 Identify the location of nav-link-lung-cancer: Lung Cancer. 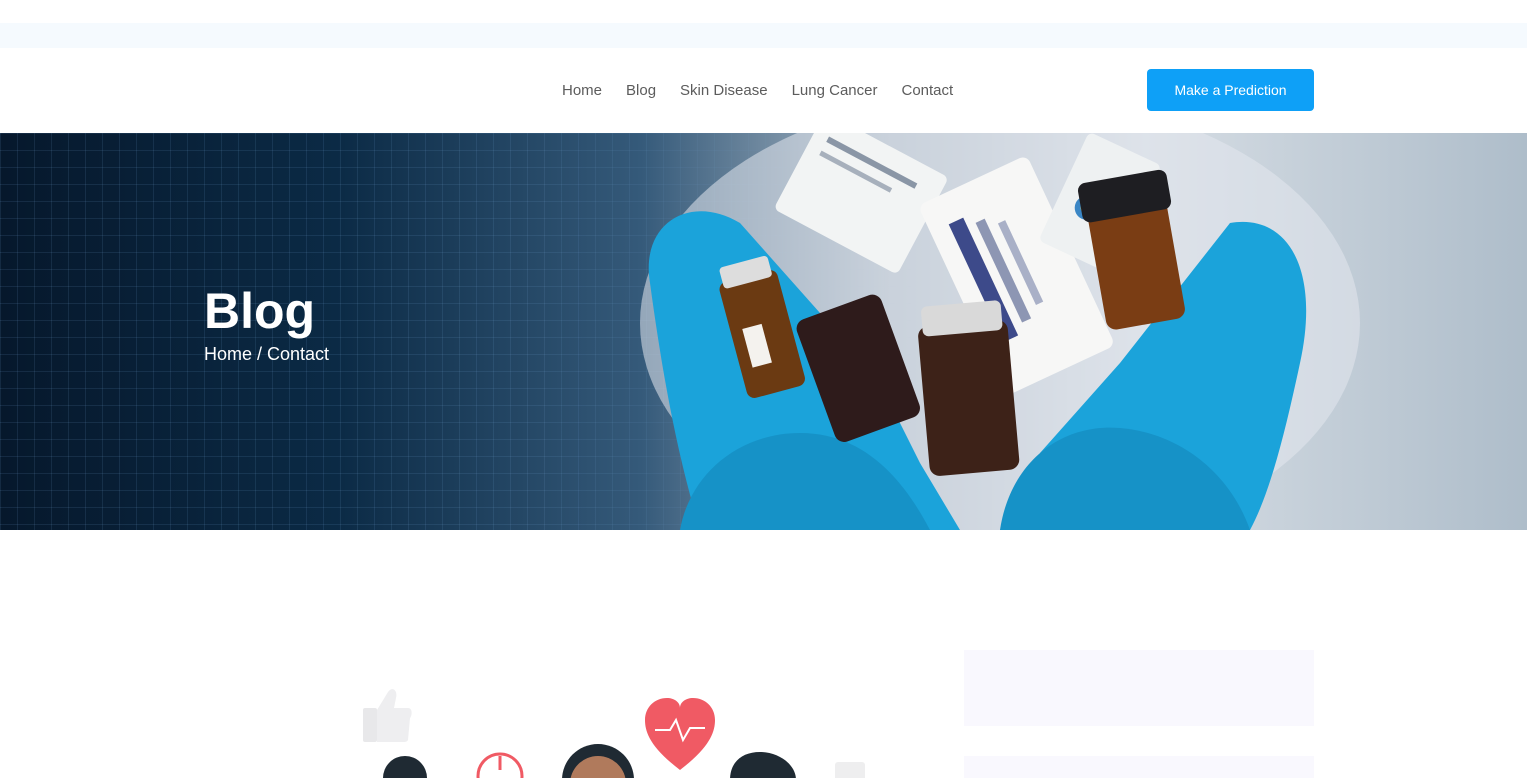
(835, 90).